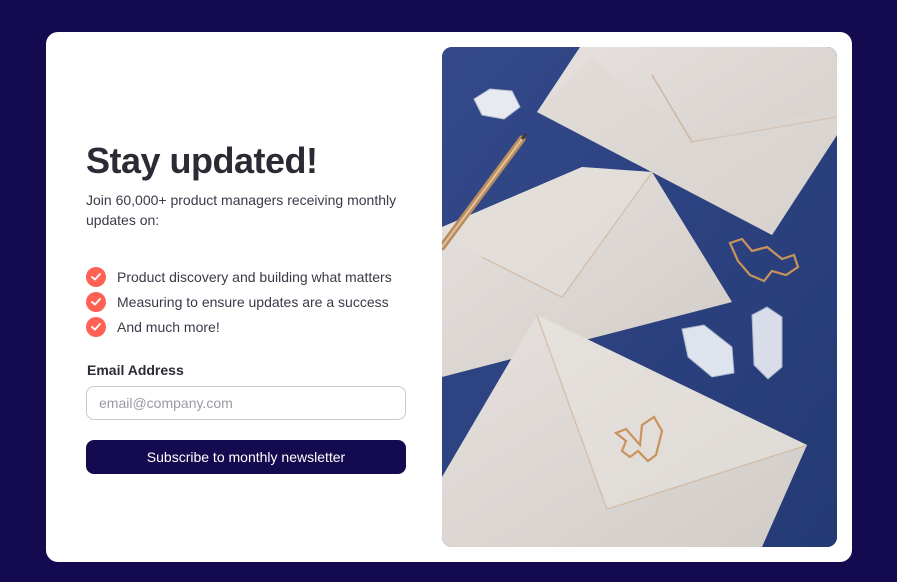 Image resolution: width=897 pixels, height=582 pixels. I want to click on page-title: Stay updated!, so click(202, 160).